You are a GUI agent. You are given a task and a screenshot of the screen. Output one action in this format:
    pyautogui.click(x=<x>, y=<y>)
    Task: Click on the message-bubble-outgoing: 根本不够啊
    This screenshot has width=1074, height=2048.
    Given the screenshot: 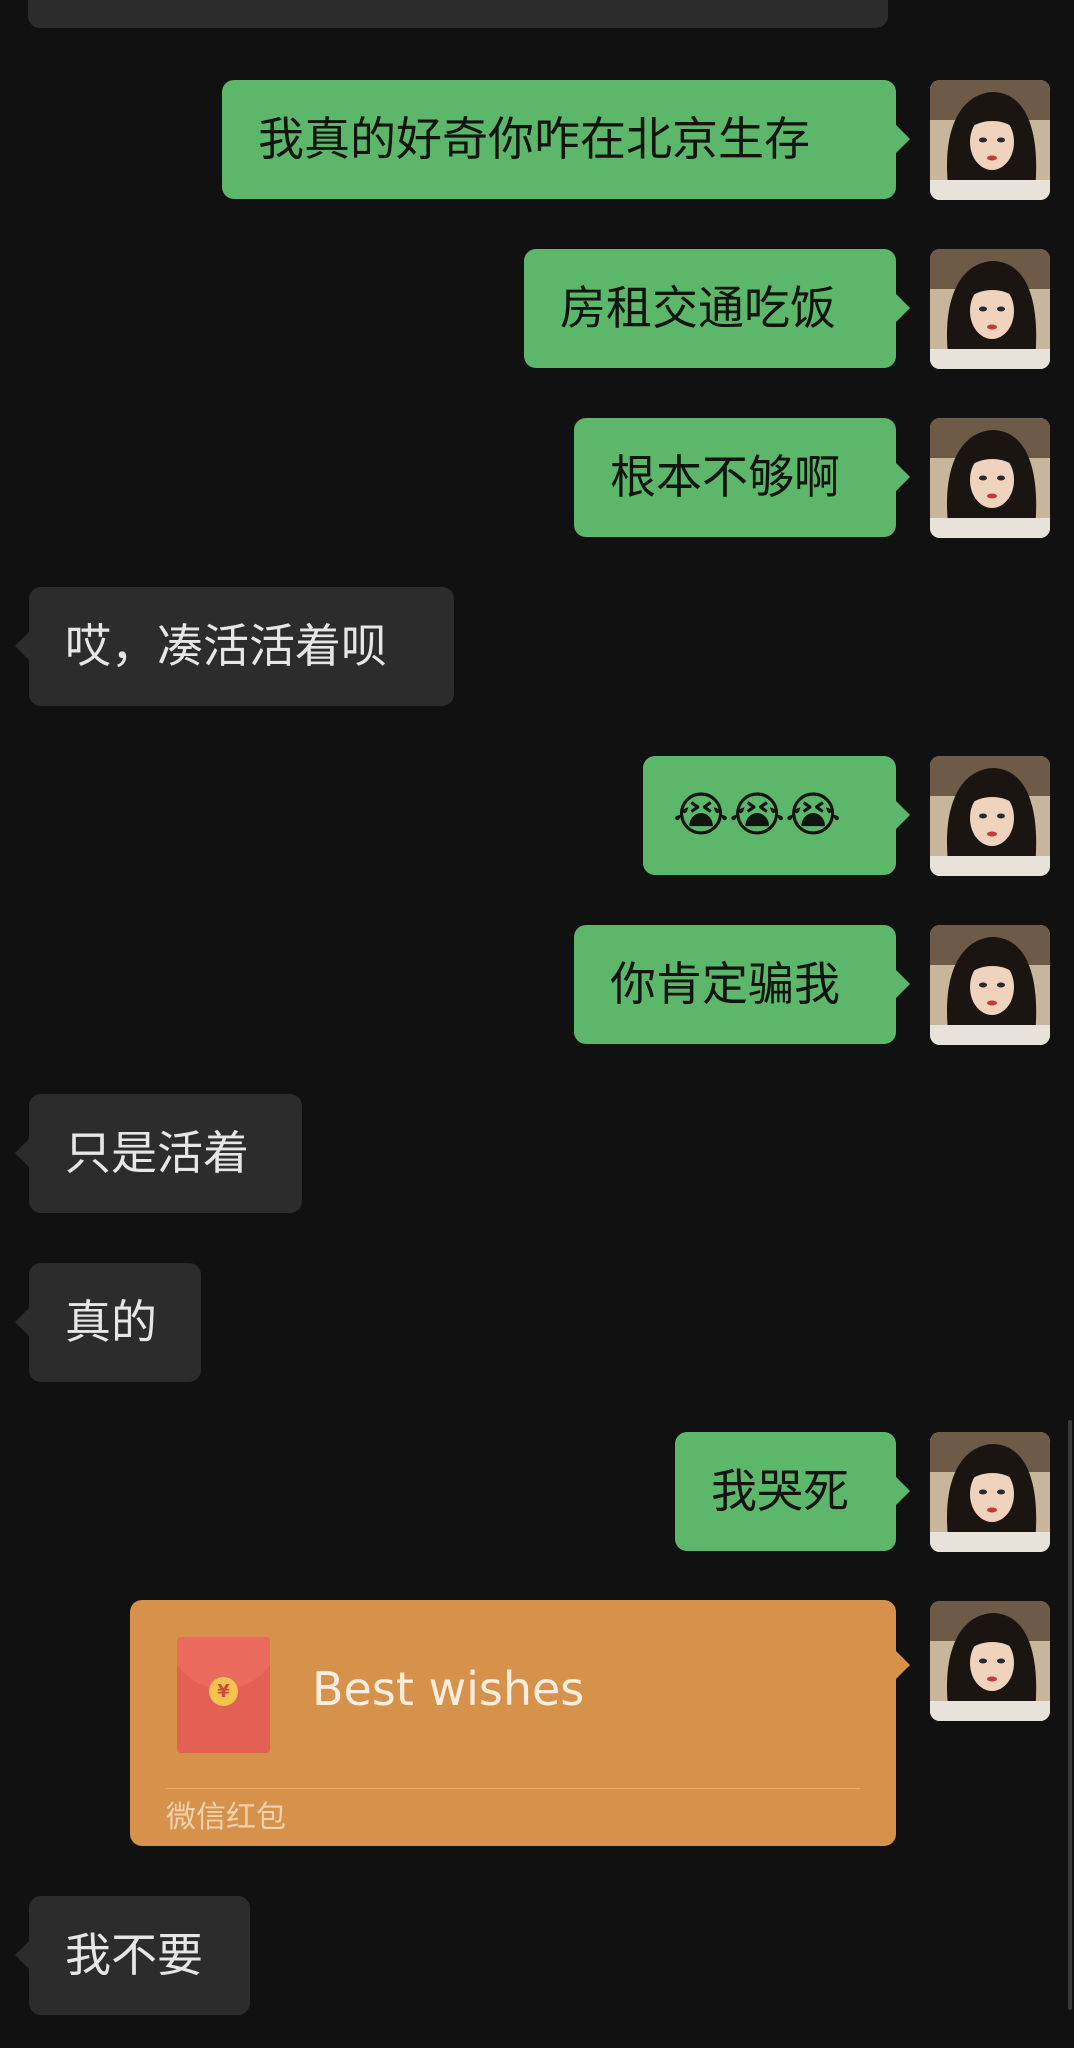 What is the action you would take?
    pyautogui.click(x=742, y=477)
    